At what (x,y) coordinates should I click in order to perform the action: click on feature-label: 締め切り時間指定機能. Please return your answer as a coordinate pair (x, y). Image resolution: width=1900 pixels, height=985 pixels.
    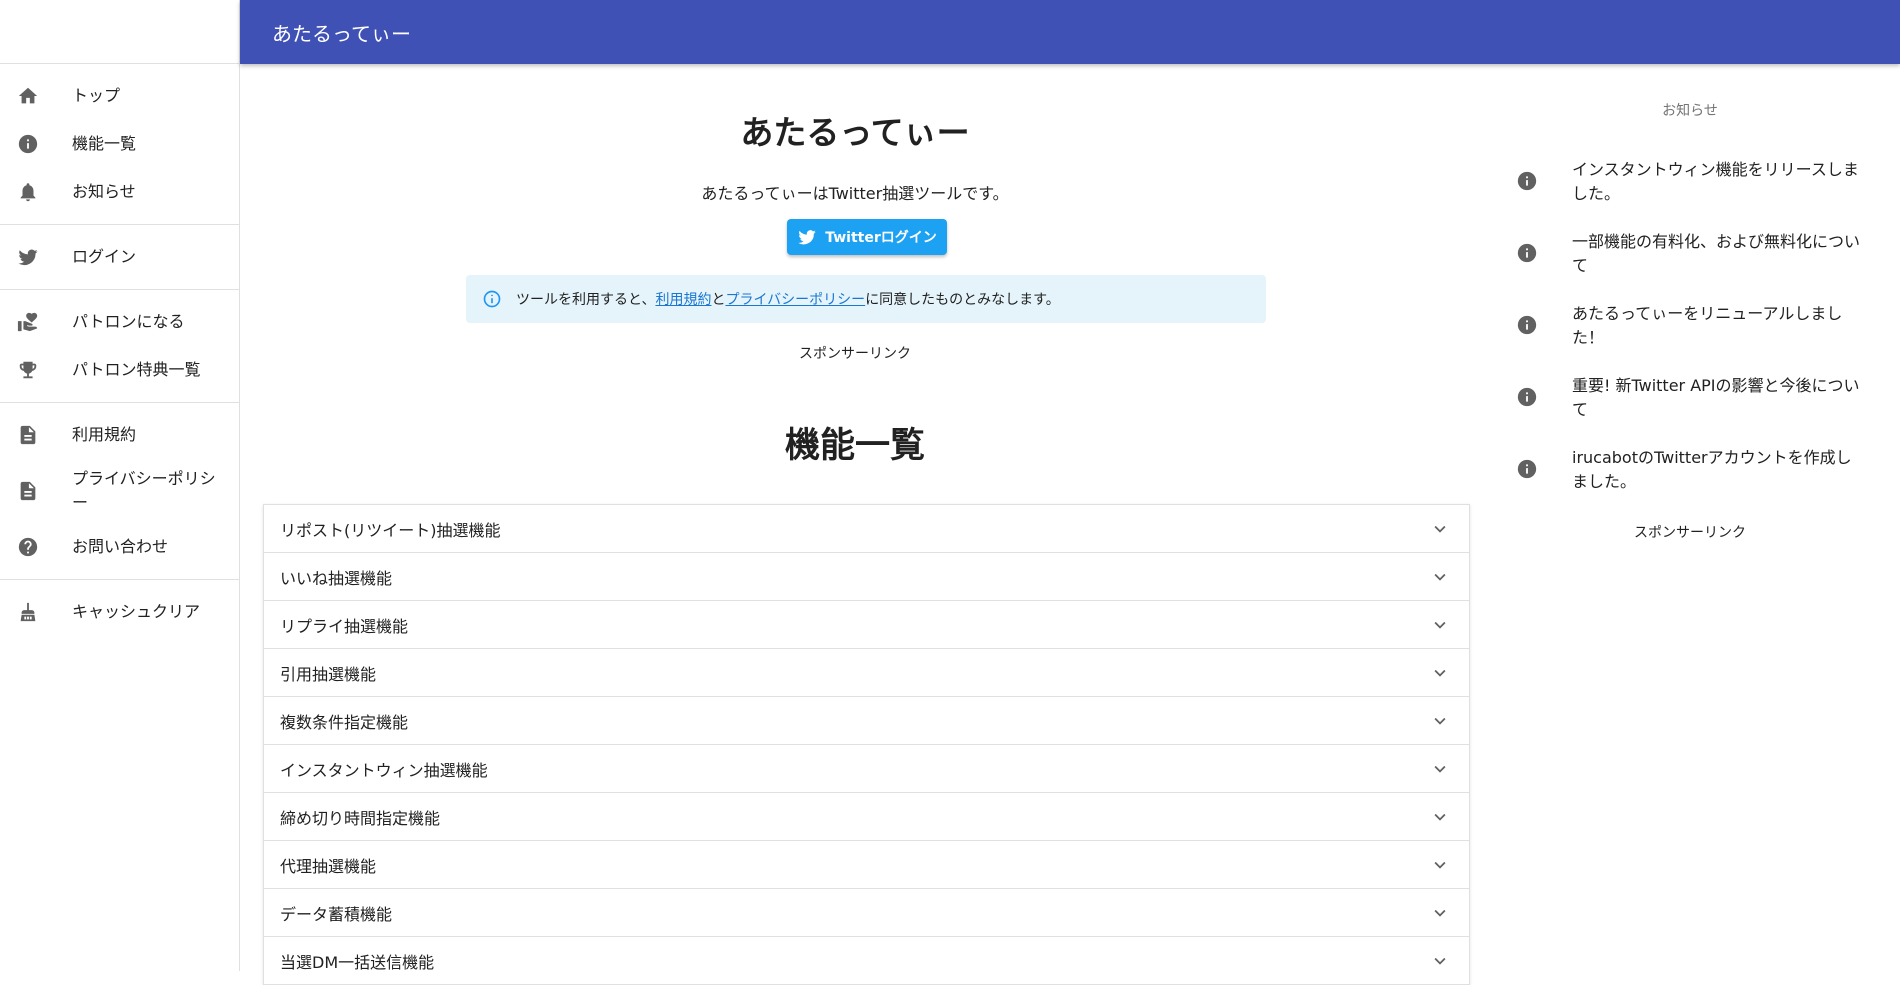
    Looking at the image, I should click on (360, 818).